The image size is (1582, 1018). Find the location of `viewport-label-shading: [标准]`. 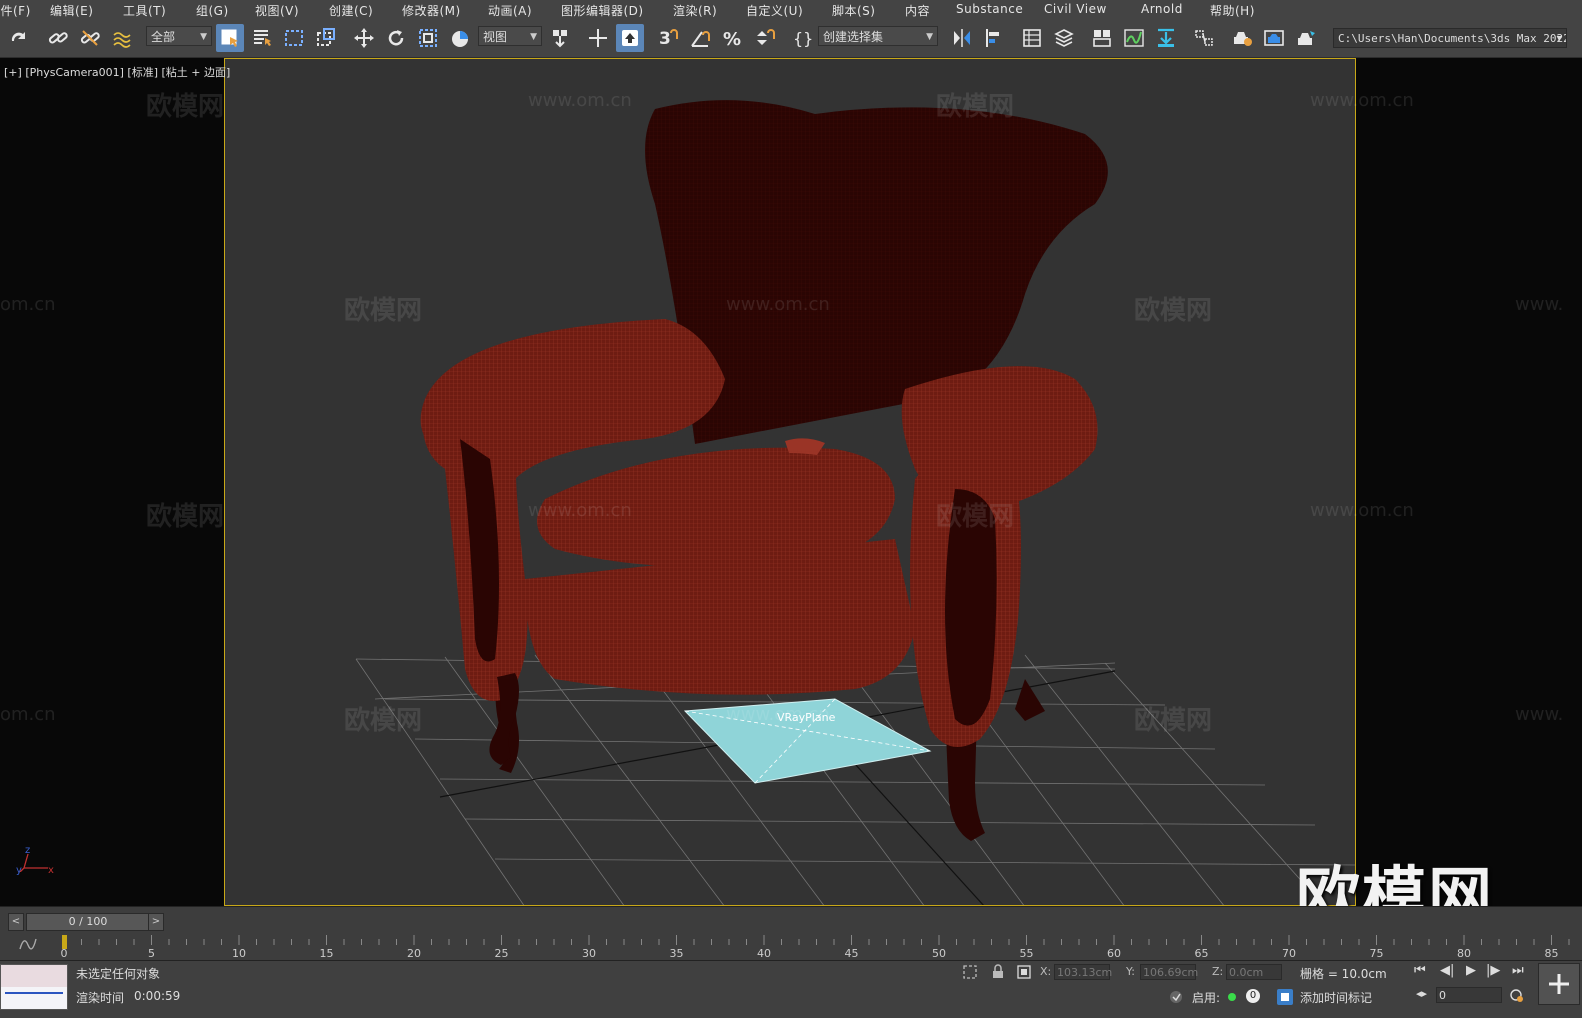

viewport-label-shading: [标准] is located at coordinates (142, 72).